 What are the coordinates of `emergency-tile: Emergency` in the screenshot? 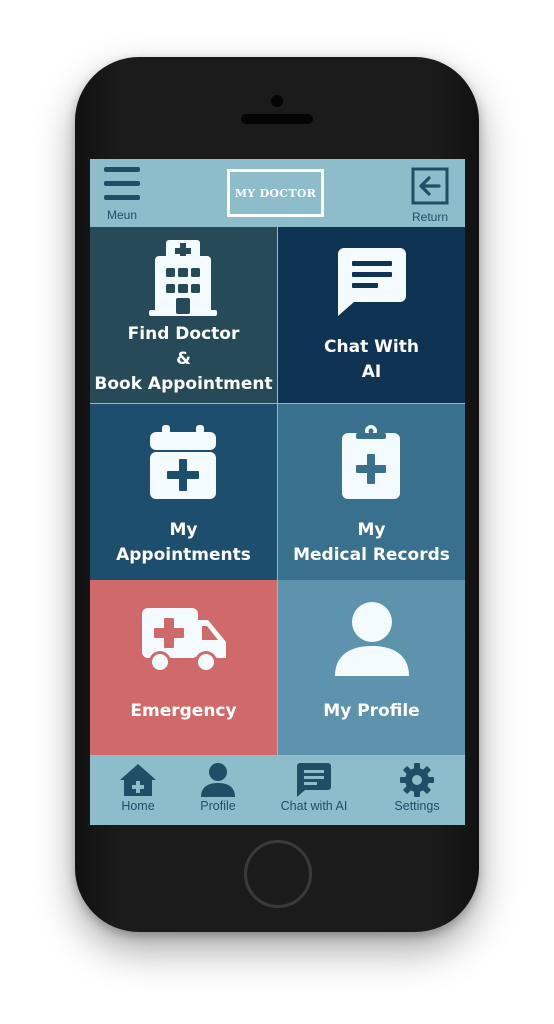 It's located at (183, 668).